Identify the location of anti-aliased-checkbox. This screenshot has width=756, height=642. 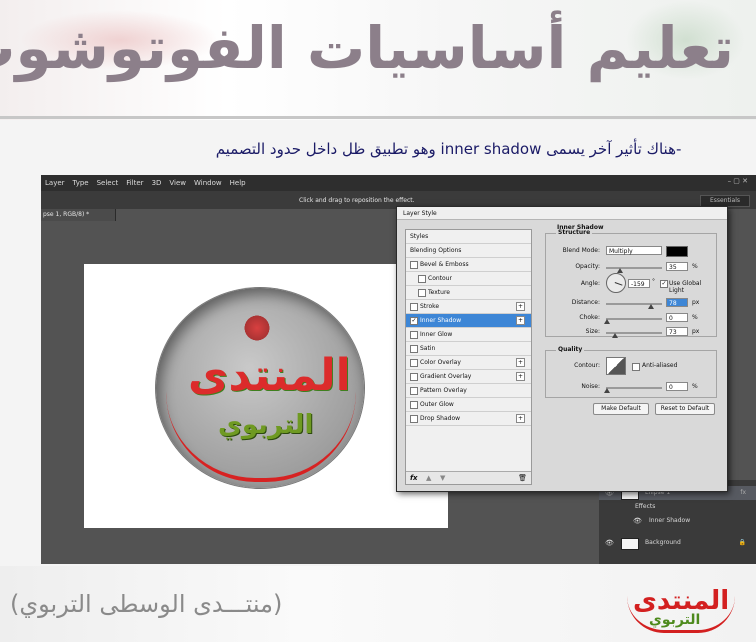
(636, 367).